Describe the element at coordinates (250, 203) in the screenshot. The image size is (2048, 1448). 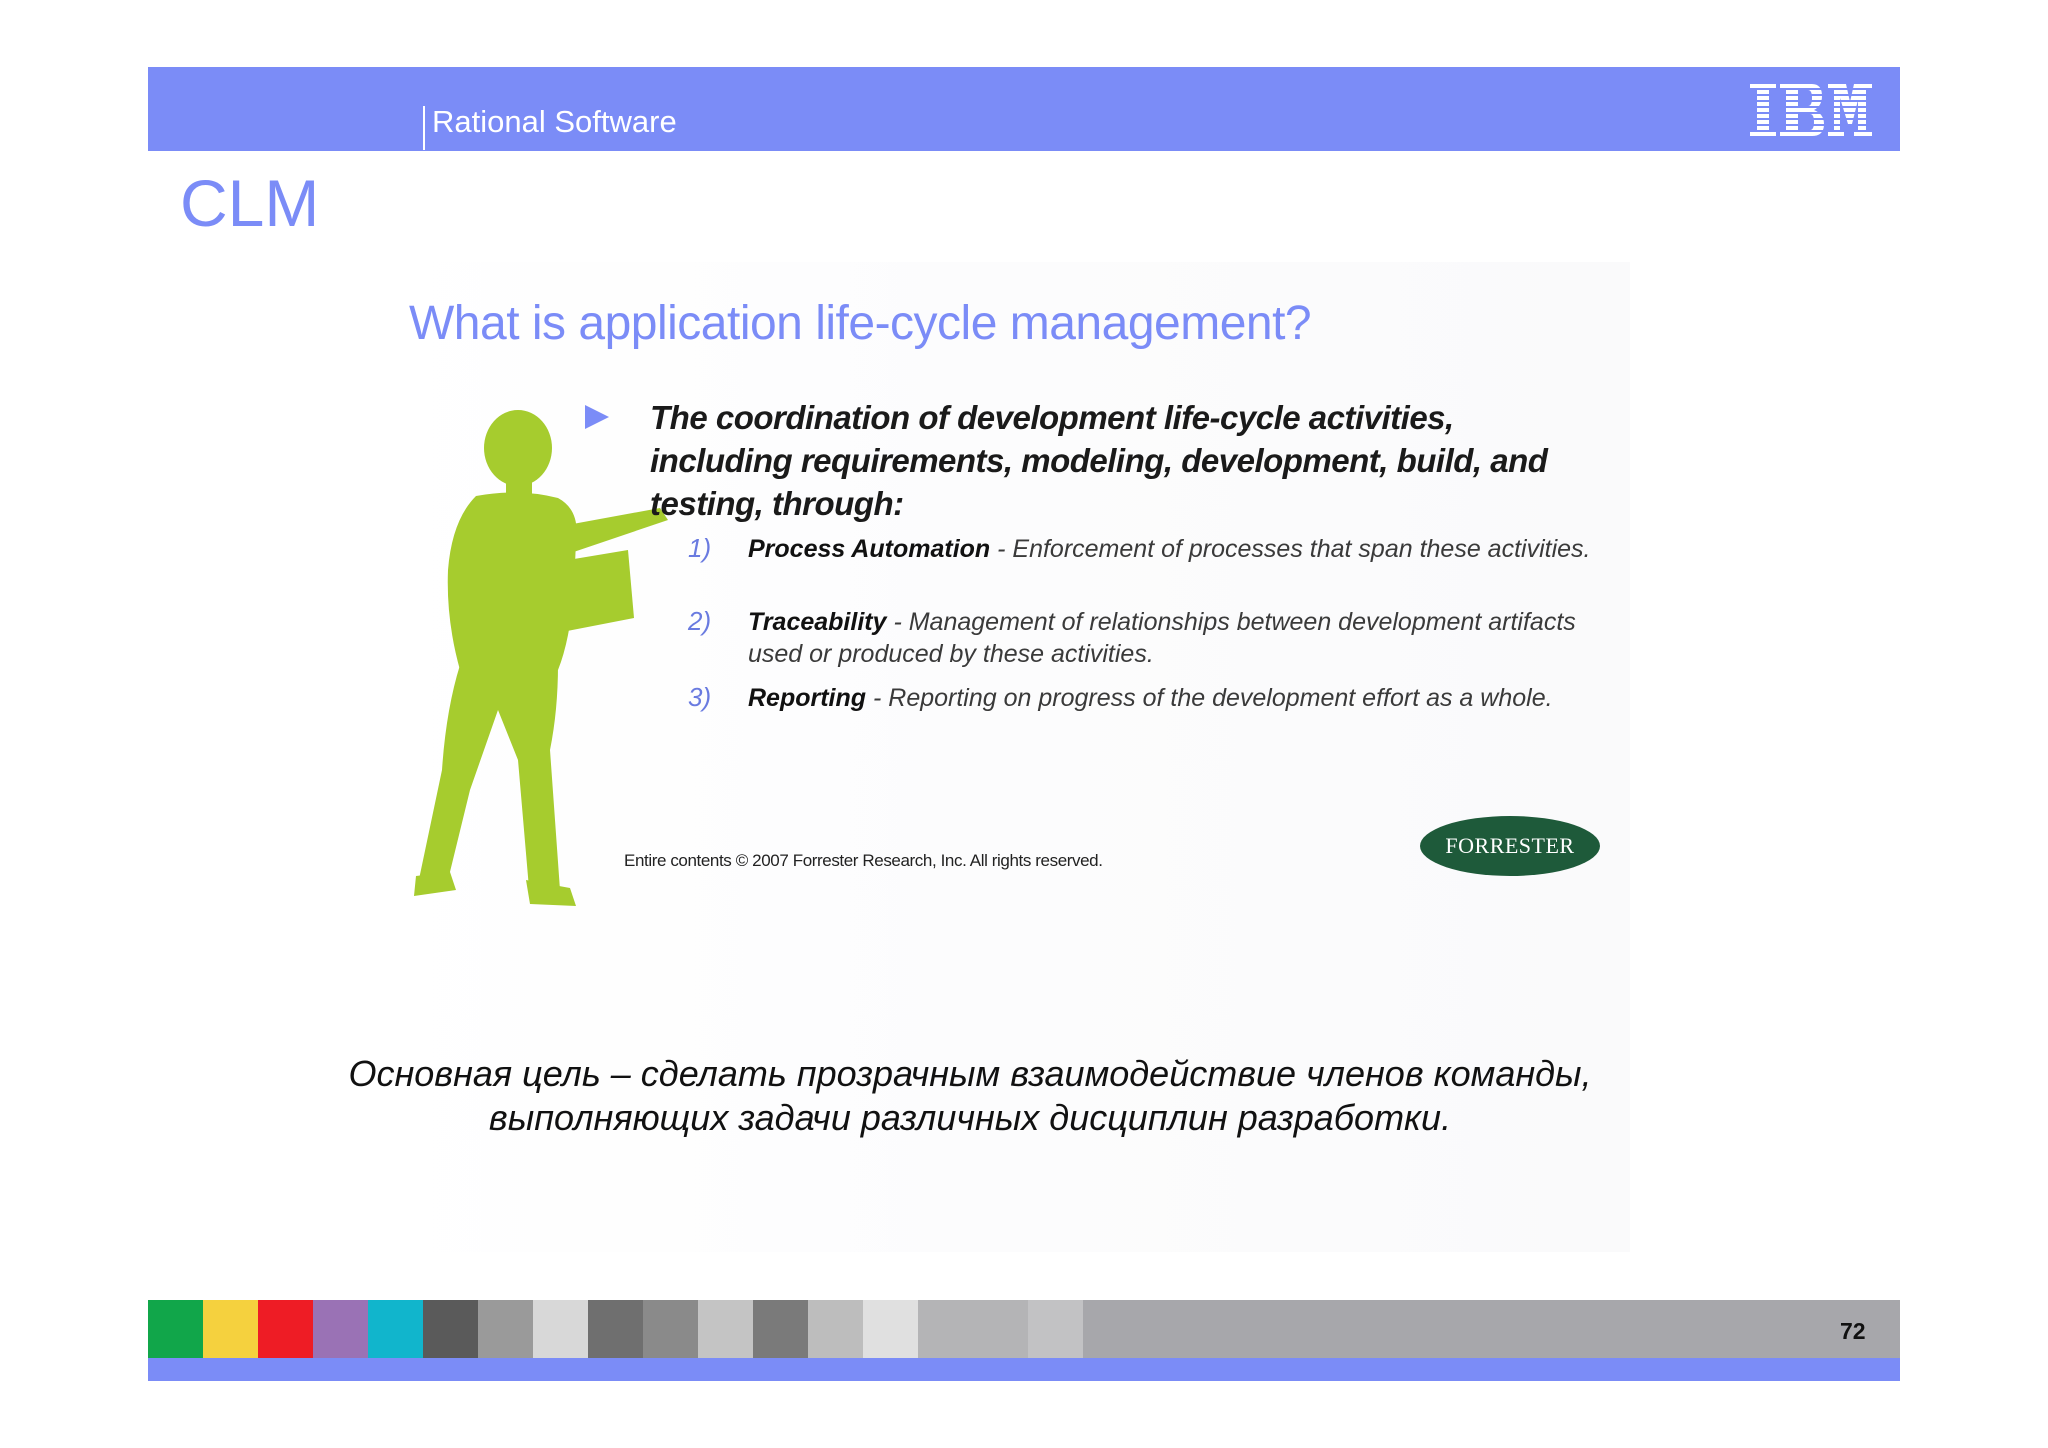
I see `page-title: CLM` at that location.